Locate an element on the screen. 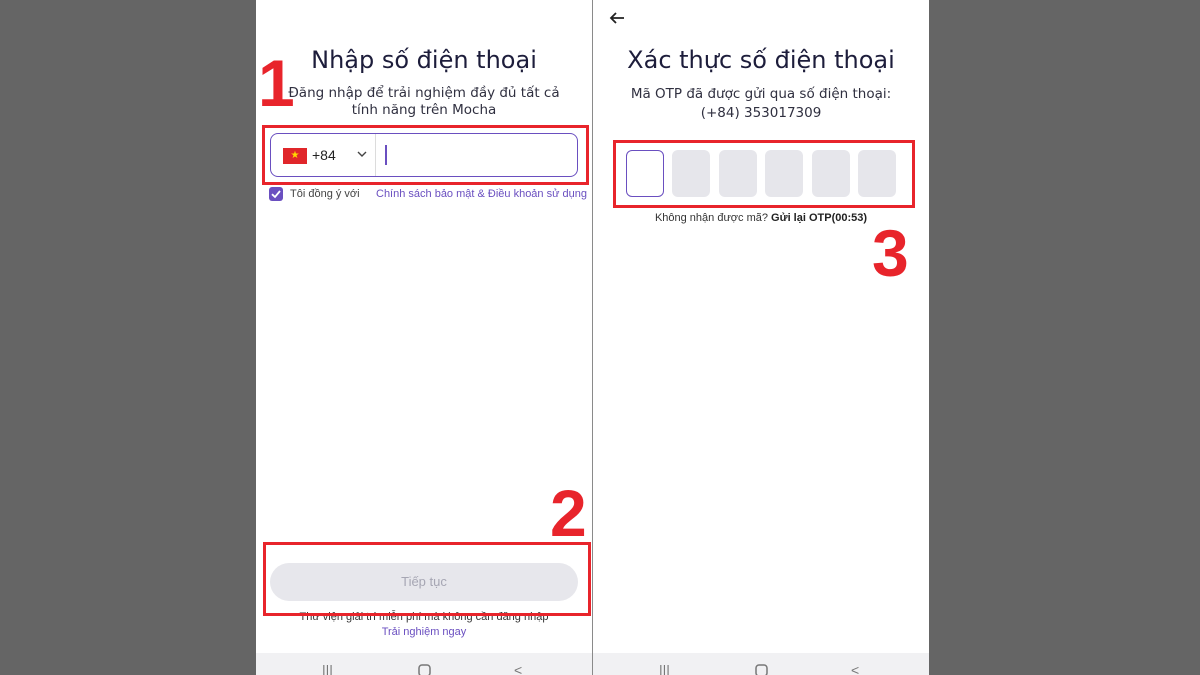 This screenshot has width=1200, height=675. terms-checkbox is located at coordinates (276, 194).